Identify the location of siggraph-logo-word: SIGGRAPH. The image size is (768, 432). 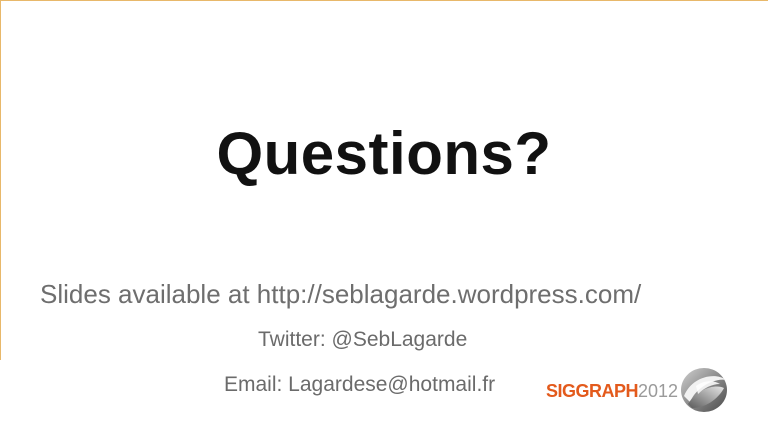
(592, 391).